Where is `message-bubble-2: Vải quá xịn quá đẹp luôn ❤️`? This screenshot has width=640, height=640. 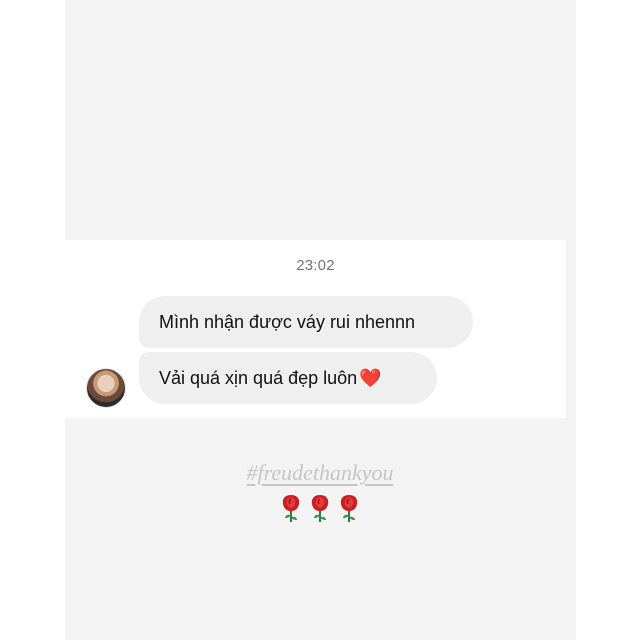
message-bubble-2: Vải quá xịn quá đẹp luôn ❤️ is located at coordinates (288, 378).